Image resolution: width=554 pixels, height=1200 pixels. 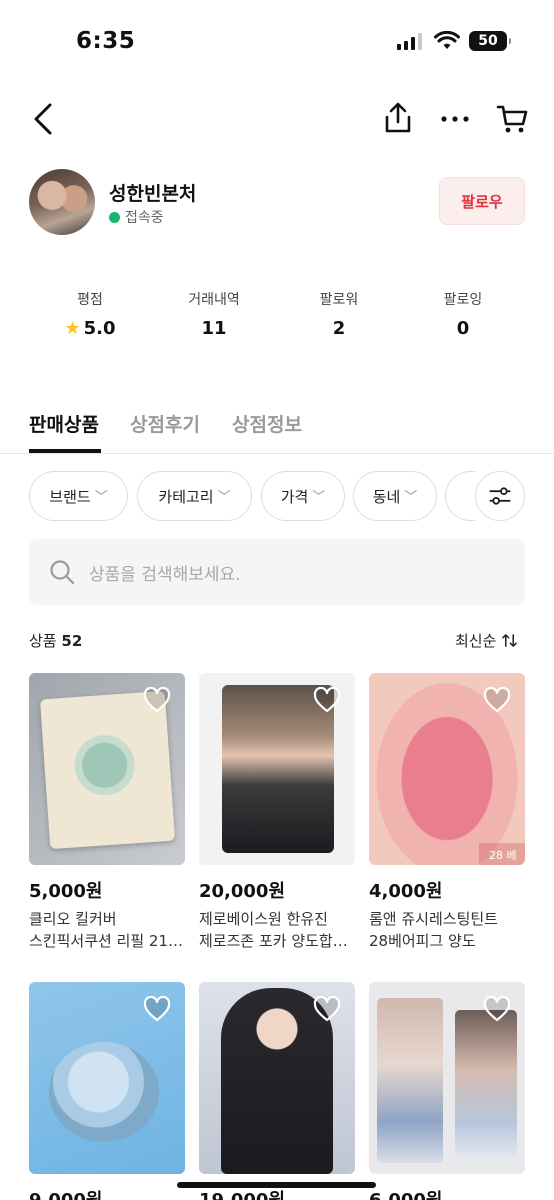 I want to click on product-image: 28 베, so click(x=447, y=769).